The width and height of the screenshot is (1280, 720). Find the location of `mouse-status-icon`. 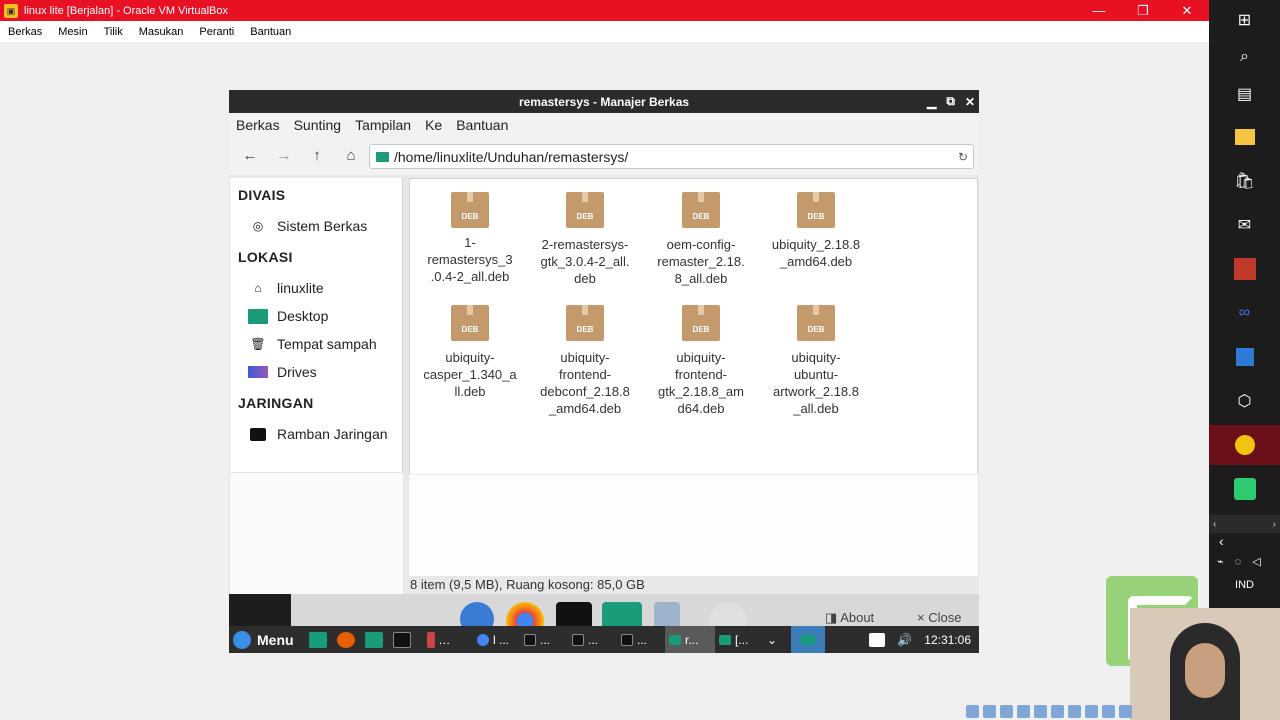

mouse-status-icon is located at coordinates (1108, 711).